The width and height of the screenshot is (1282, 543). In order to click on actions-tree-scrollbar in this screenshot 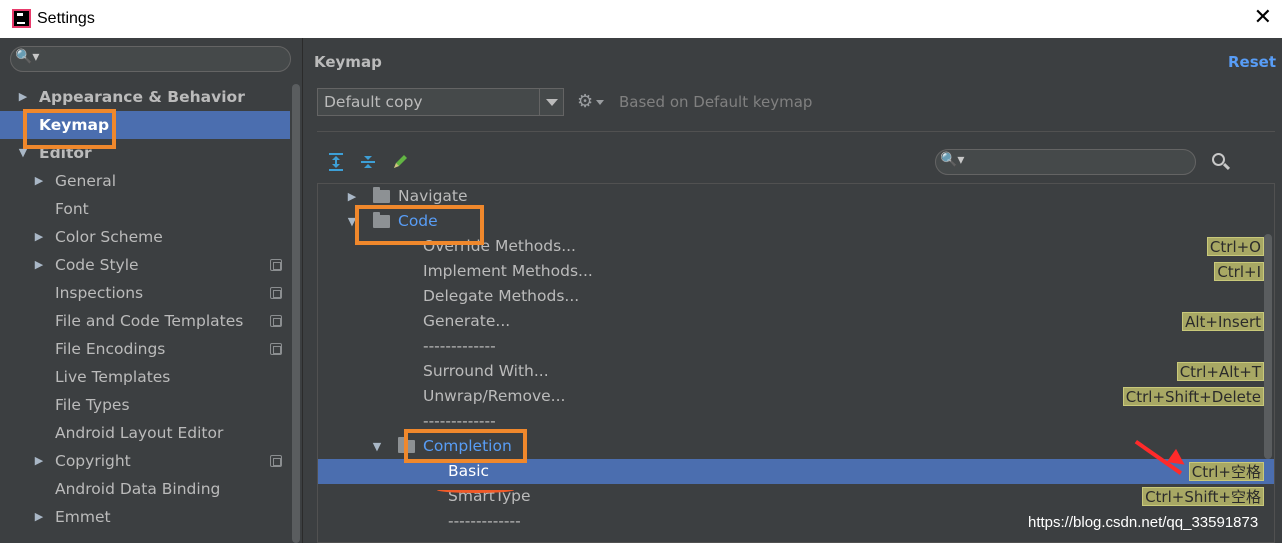, I will do `click(1268, 363)`.